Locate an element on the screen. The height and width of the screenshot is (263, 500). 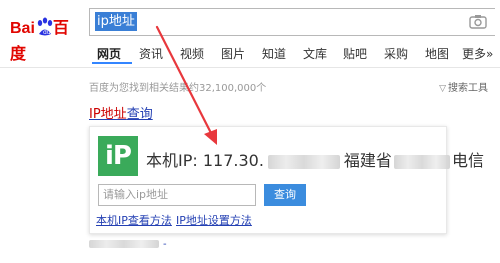
tab-caigou: 采购 is located at coordinates (396, 54).